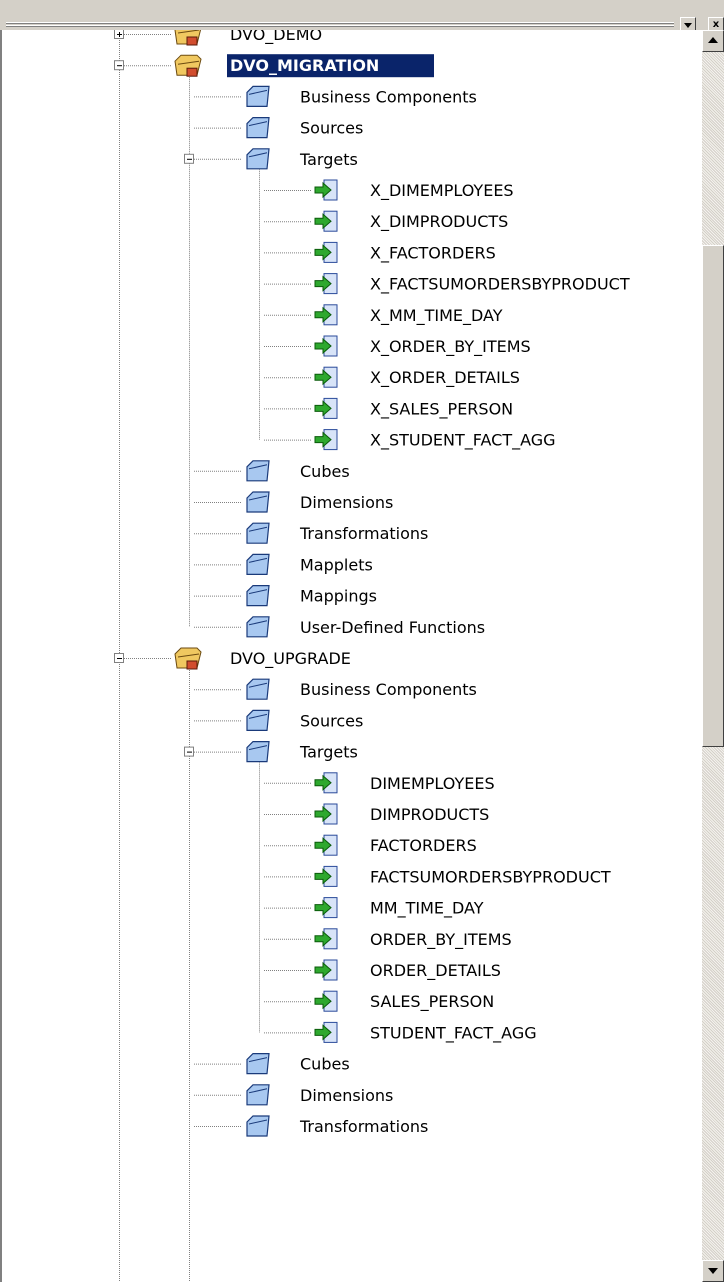 This screenshot has width=724, height=1282. I want to click on target-item-order-by-items: ORDER_BY_ITEMS, so click(388, 939).